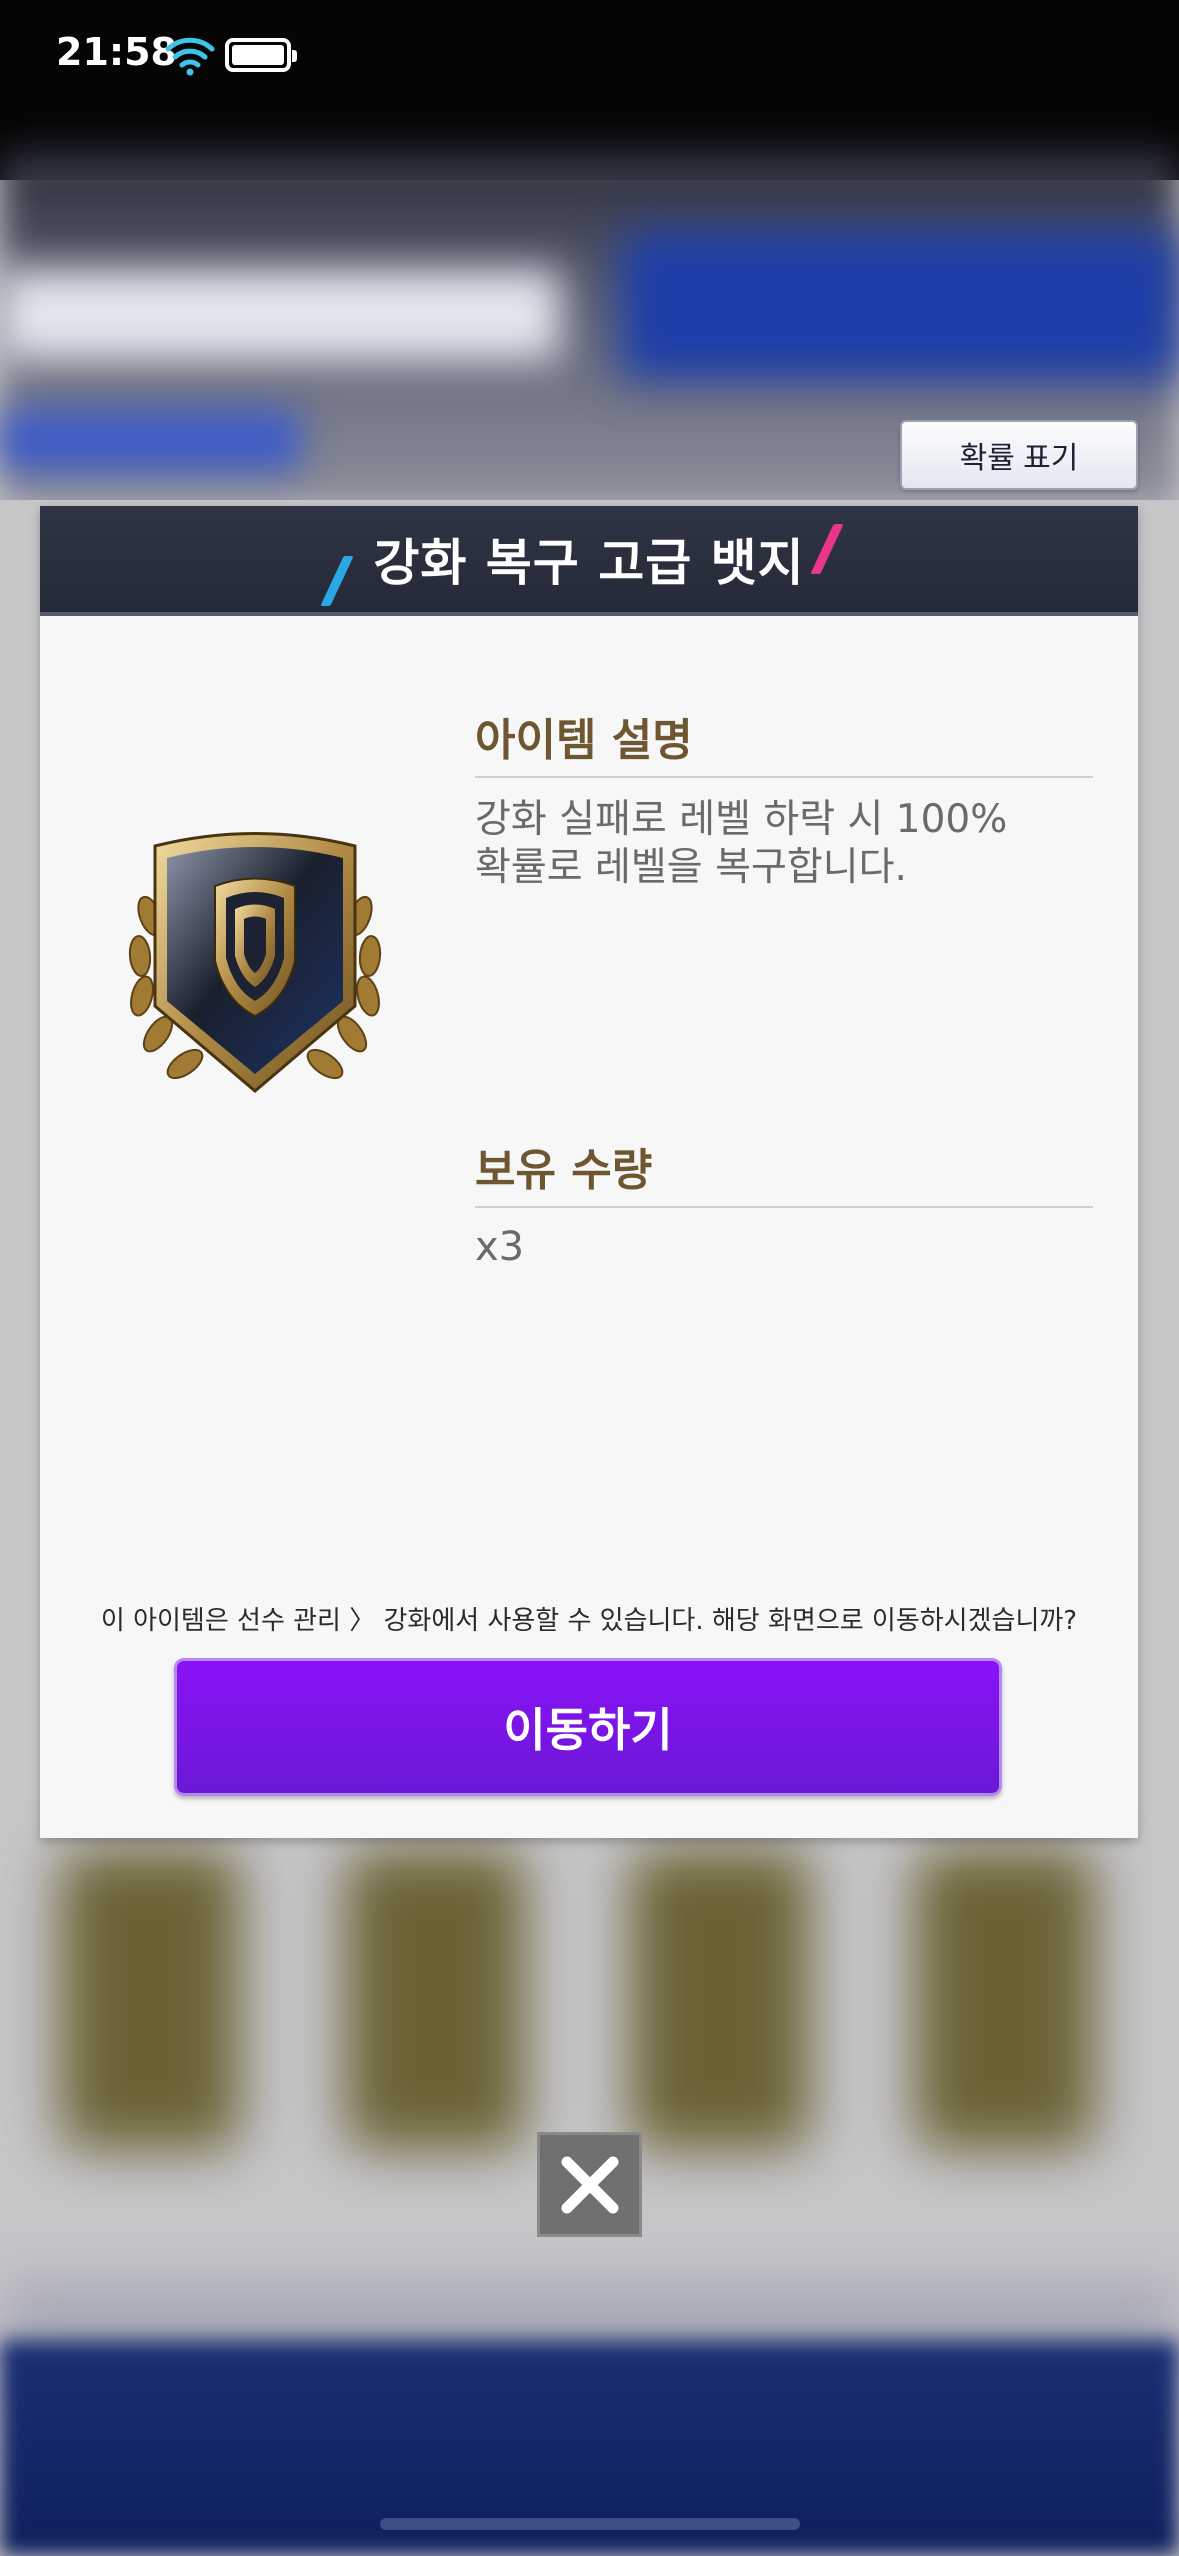 The image size is (1179, 2556). What do you see at coordinates (1019, 455) in the screenshot?
I see `probability-display-button: 확률 표기` at bounding box center [1019, 455].